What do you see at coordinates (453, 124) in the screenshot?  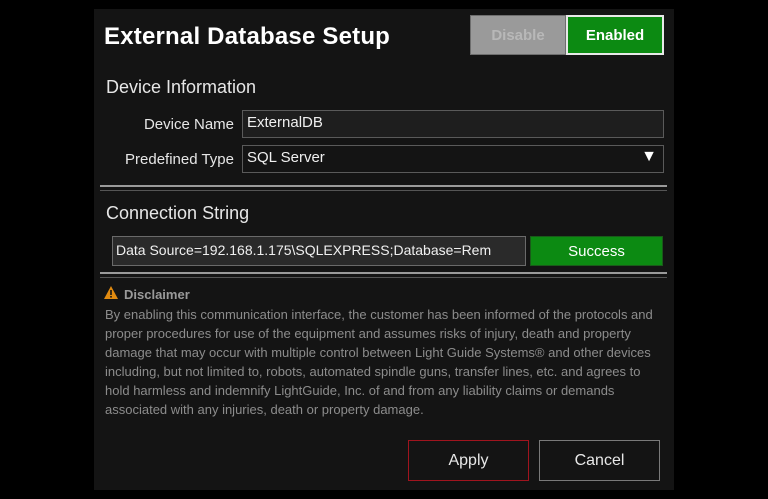 I see `device-name-input: ExternalDB` at bounding box center [453, 124].